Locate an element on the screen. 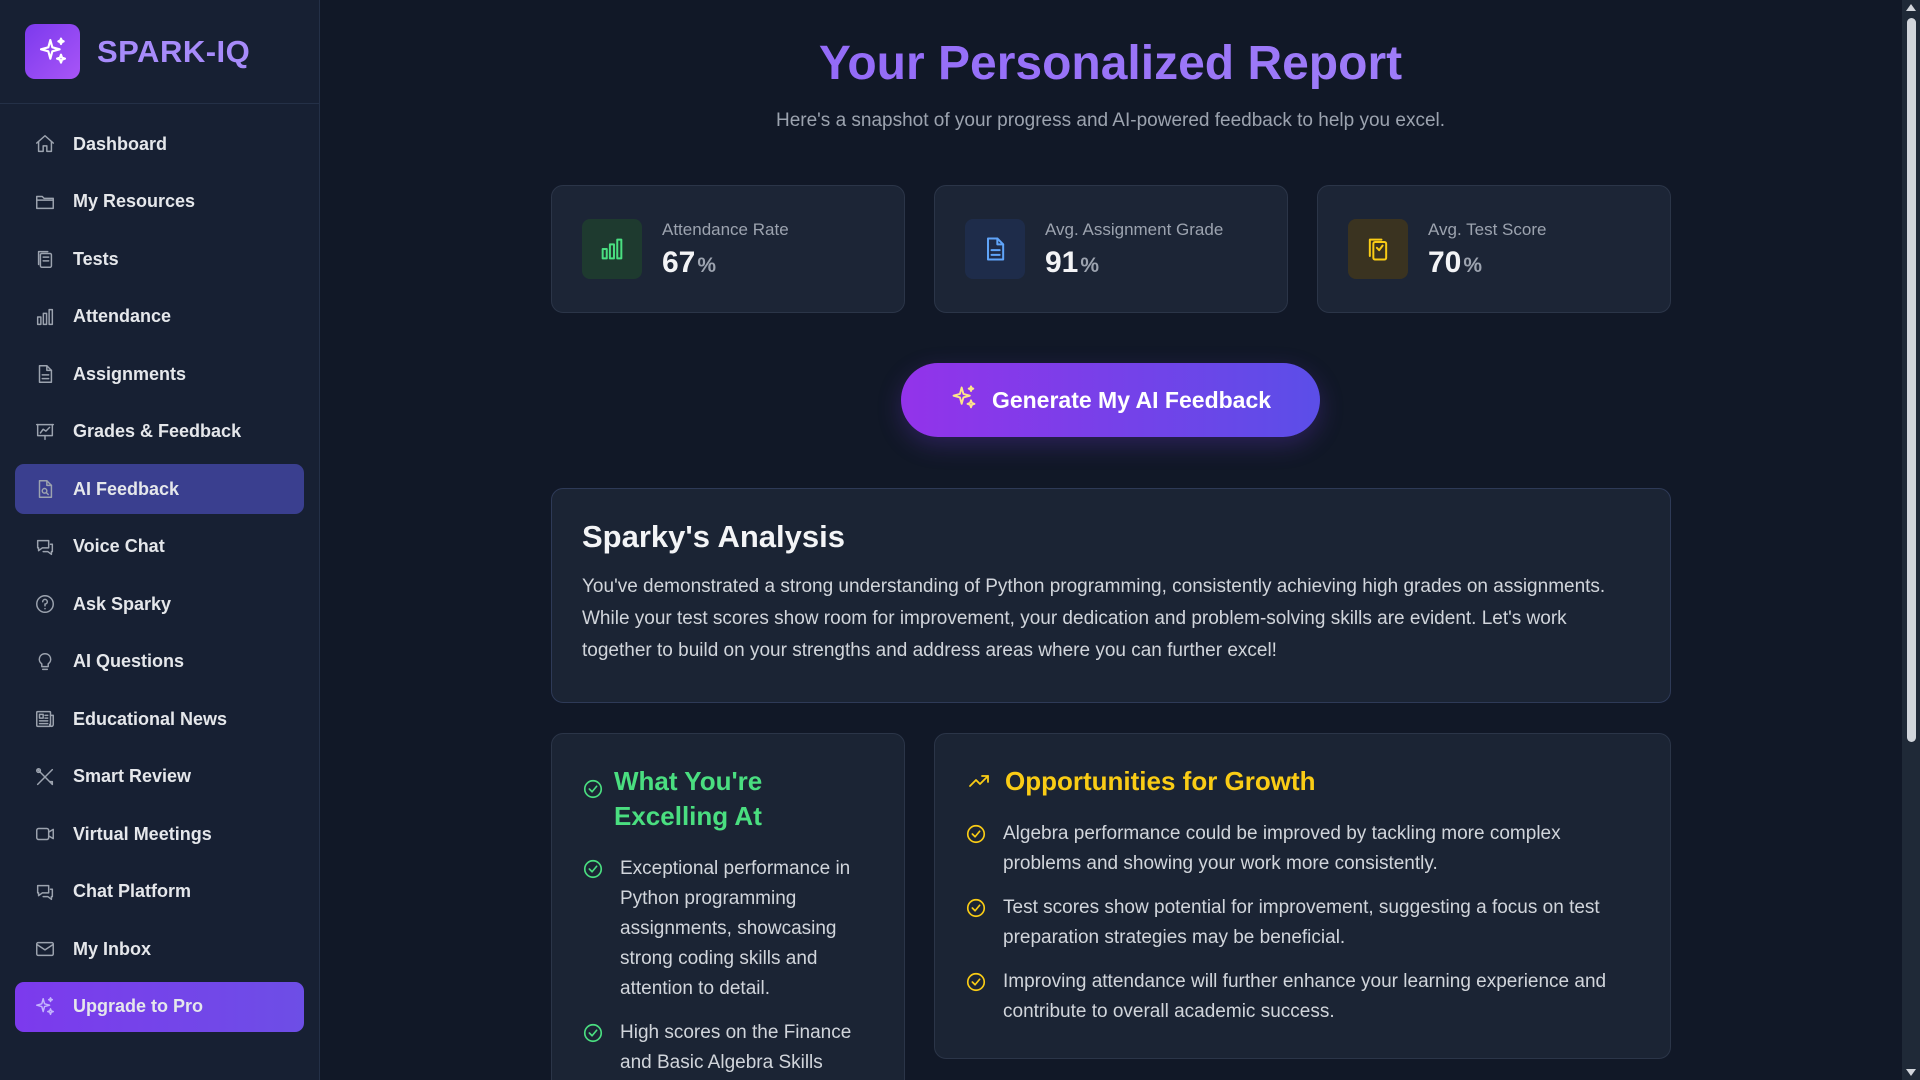 The width and height of the screenshot is (1920, 1080). upgrade-to-pro-button: Upgrade to Pro is located at coordinates (159, 1006).